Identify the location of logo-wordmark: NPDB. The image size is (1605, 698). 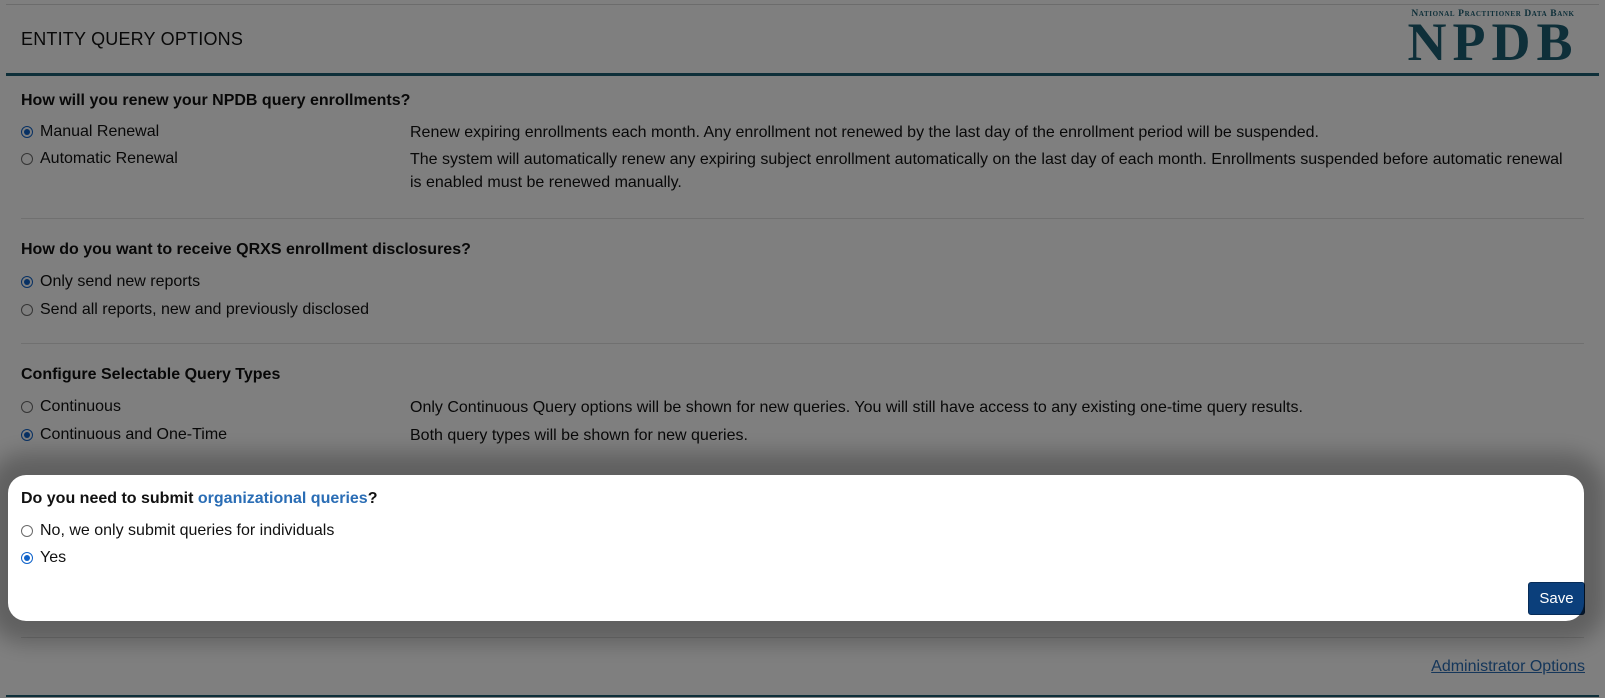
(1493, 42).